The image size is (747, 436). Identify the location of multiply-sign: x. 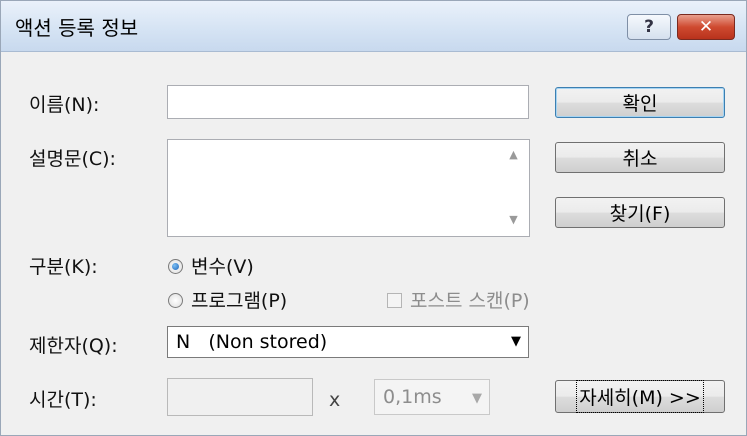
(335, 400).